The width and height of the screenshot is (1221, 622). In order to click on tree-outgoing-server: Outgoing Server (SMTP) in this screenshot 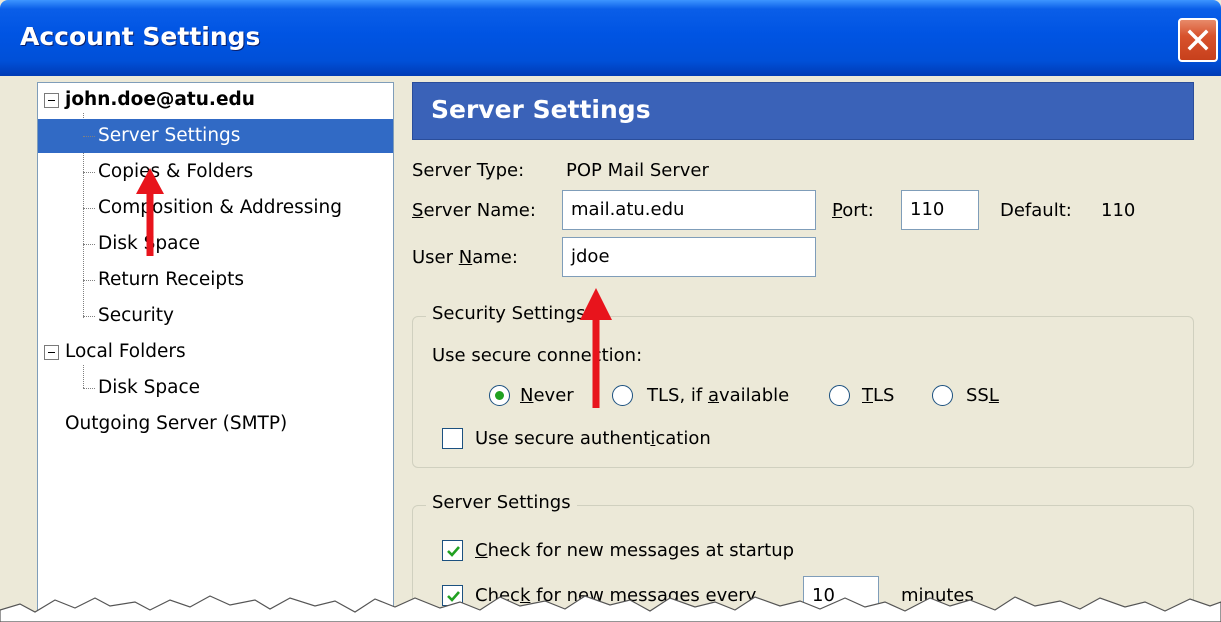, I will do `click(176, 424)`.